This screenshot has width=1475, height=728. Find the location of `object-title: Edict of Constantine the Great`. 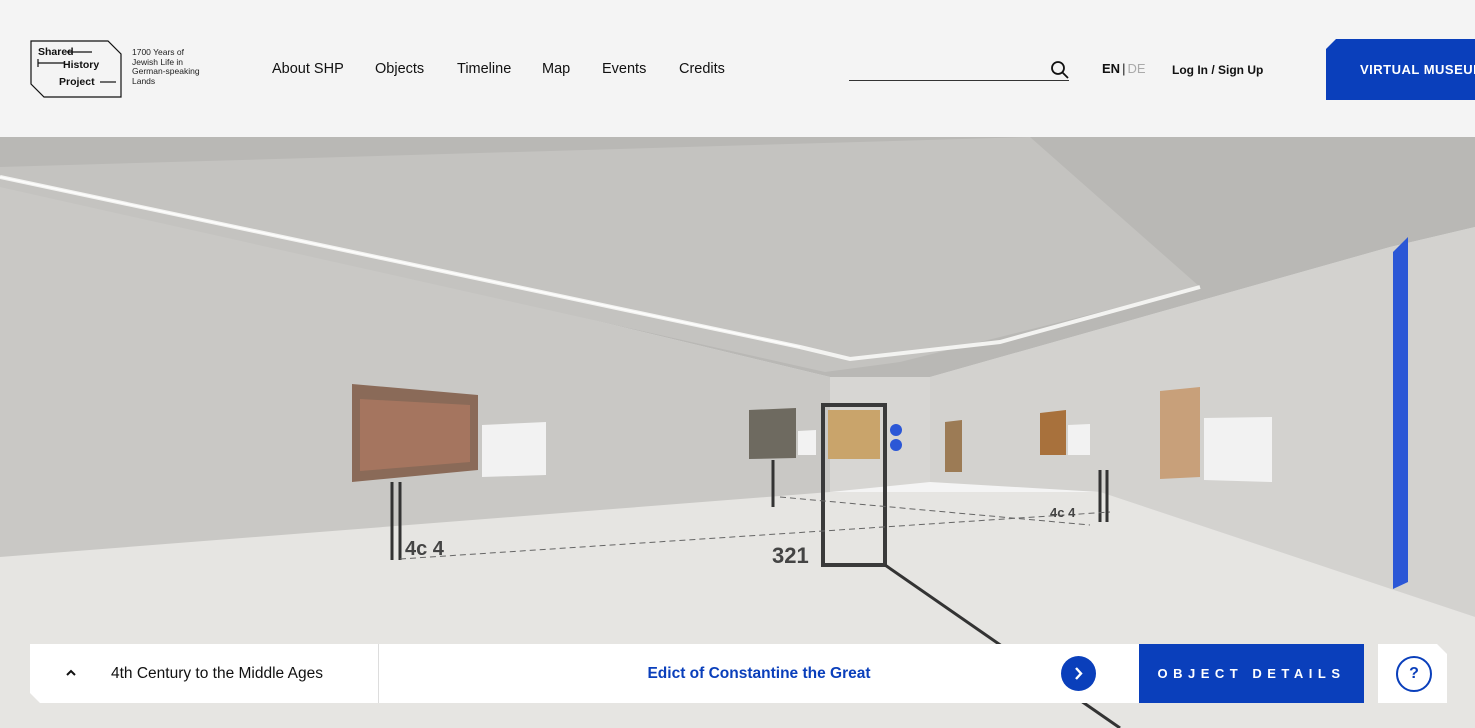

object-title: Edict of Constantine the Great is located at coordinates (759, 674).